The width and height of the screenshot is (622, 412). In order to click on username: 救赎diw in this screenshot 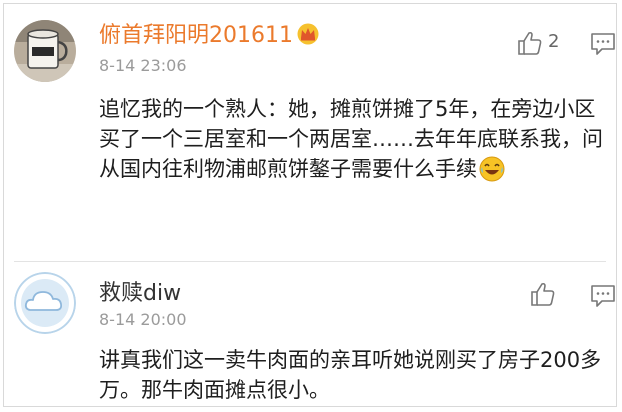, I will do `click(140, 291)`.